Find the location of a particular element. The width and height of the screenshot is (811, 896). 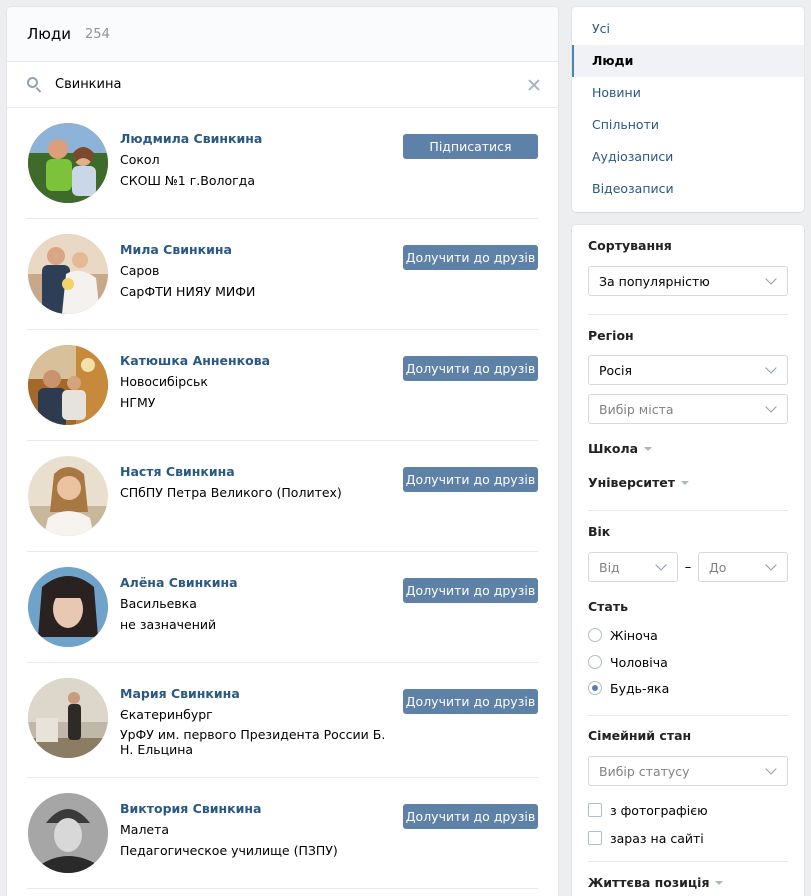

marital-placeholder: Вибір статусу is located at coordinates (644, 771).